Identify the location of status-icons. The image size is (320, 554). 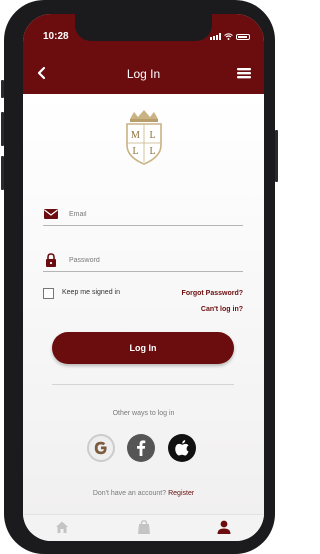
(230, 36).